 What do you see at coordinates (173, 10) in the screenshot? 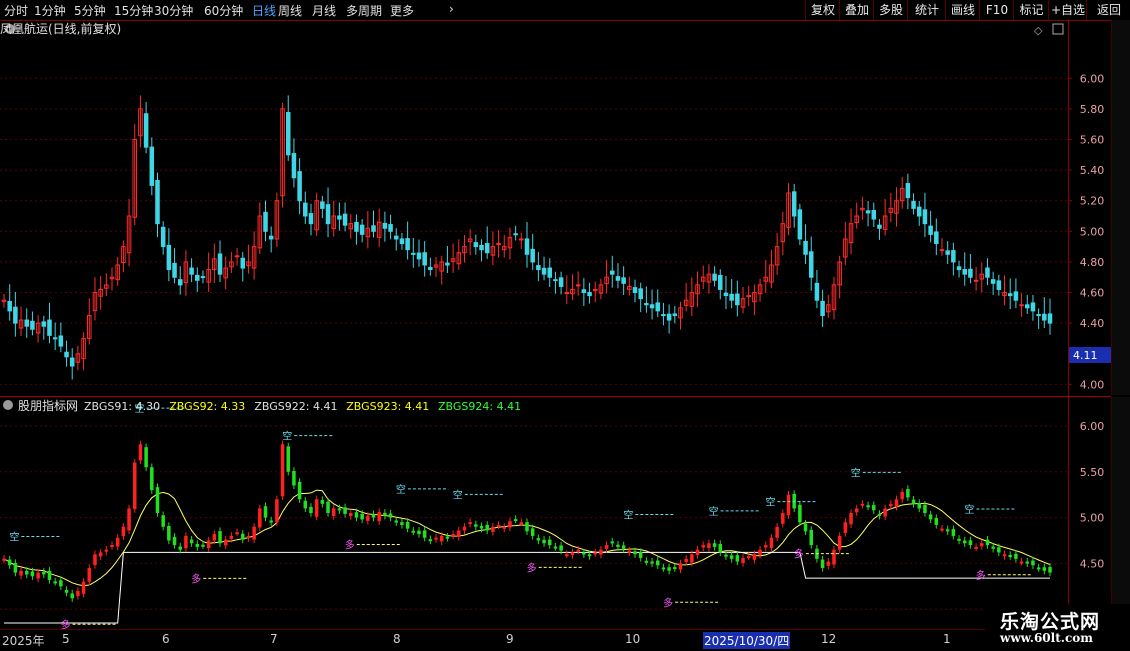
I see `timeframe-4: 30分钟` at bounding box center [173, 10].